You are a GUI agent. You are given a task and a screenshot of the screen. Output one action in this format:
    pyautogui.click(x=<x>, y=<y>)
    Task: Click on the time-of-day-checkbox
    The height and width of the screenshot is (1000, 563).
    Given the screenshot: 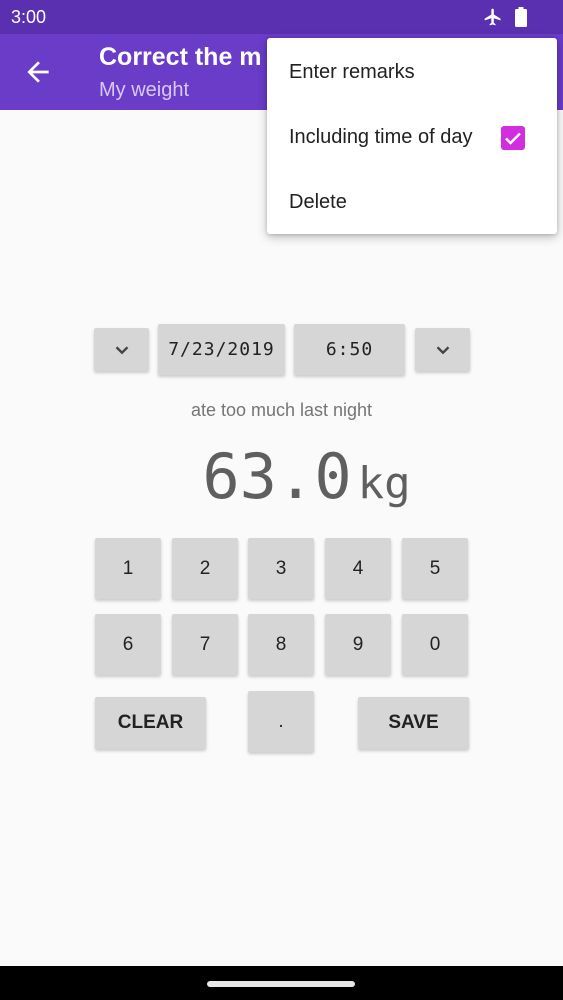 What is the action you would take?
    pyautogui.click(x=513, y=138)
    